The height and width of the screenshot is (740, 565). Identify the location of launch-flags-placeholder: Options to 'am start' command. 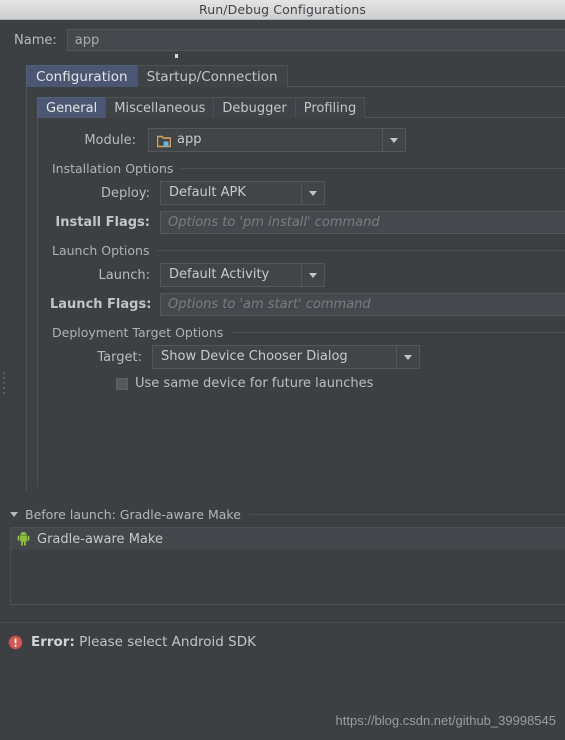
(269, 304).